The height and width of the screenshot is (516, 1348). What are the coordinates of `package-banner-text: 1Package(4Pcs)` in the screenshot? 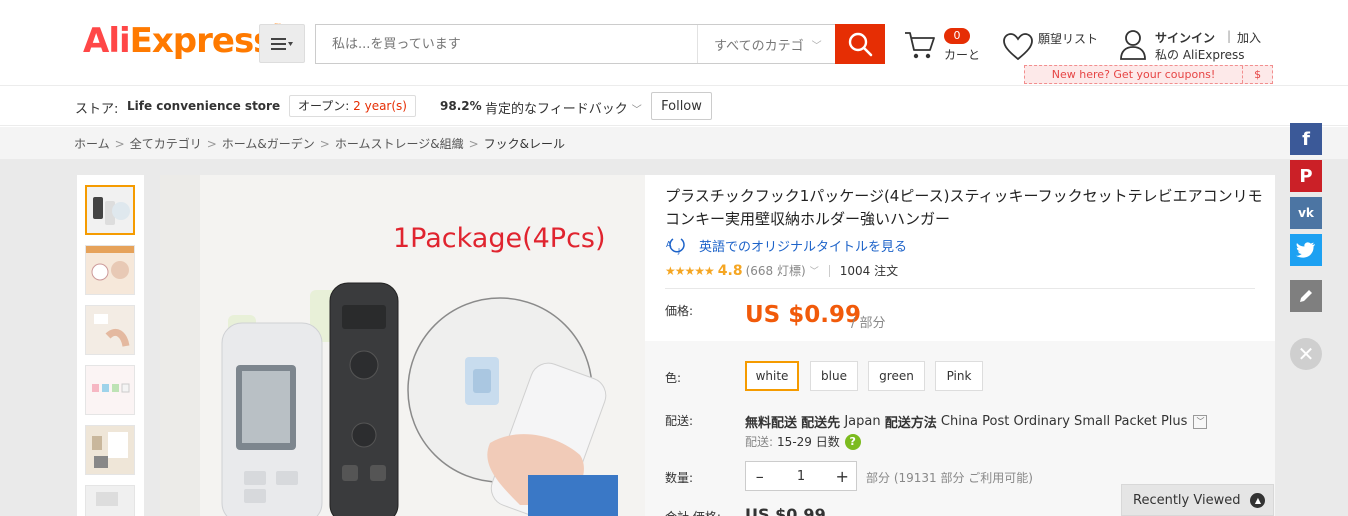 It's located at (499, 238).